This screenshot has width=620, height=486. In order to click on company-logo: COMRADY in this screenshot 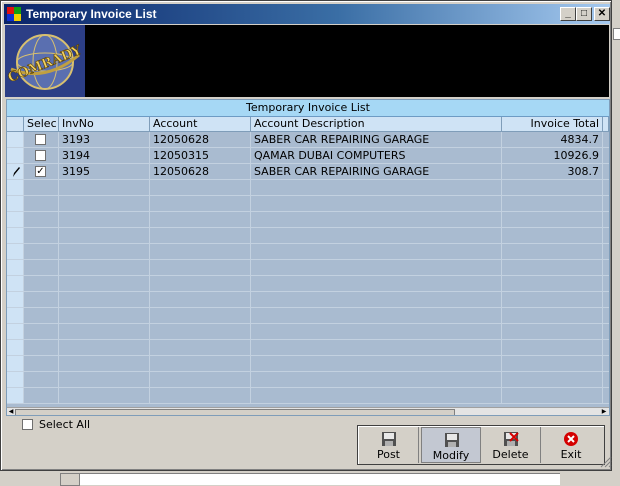, I will do `click(45, 61)`.